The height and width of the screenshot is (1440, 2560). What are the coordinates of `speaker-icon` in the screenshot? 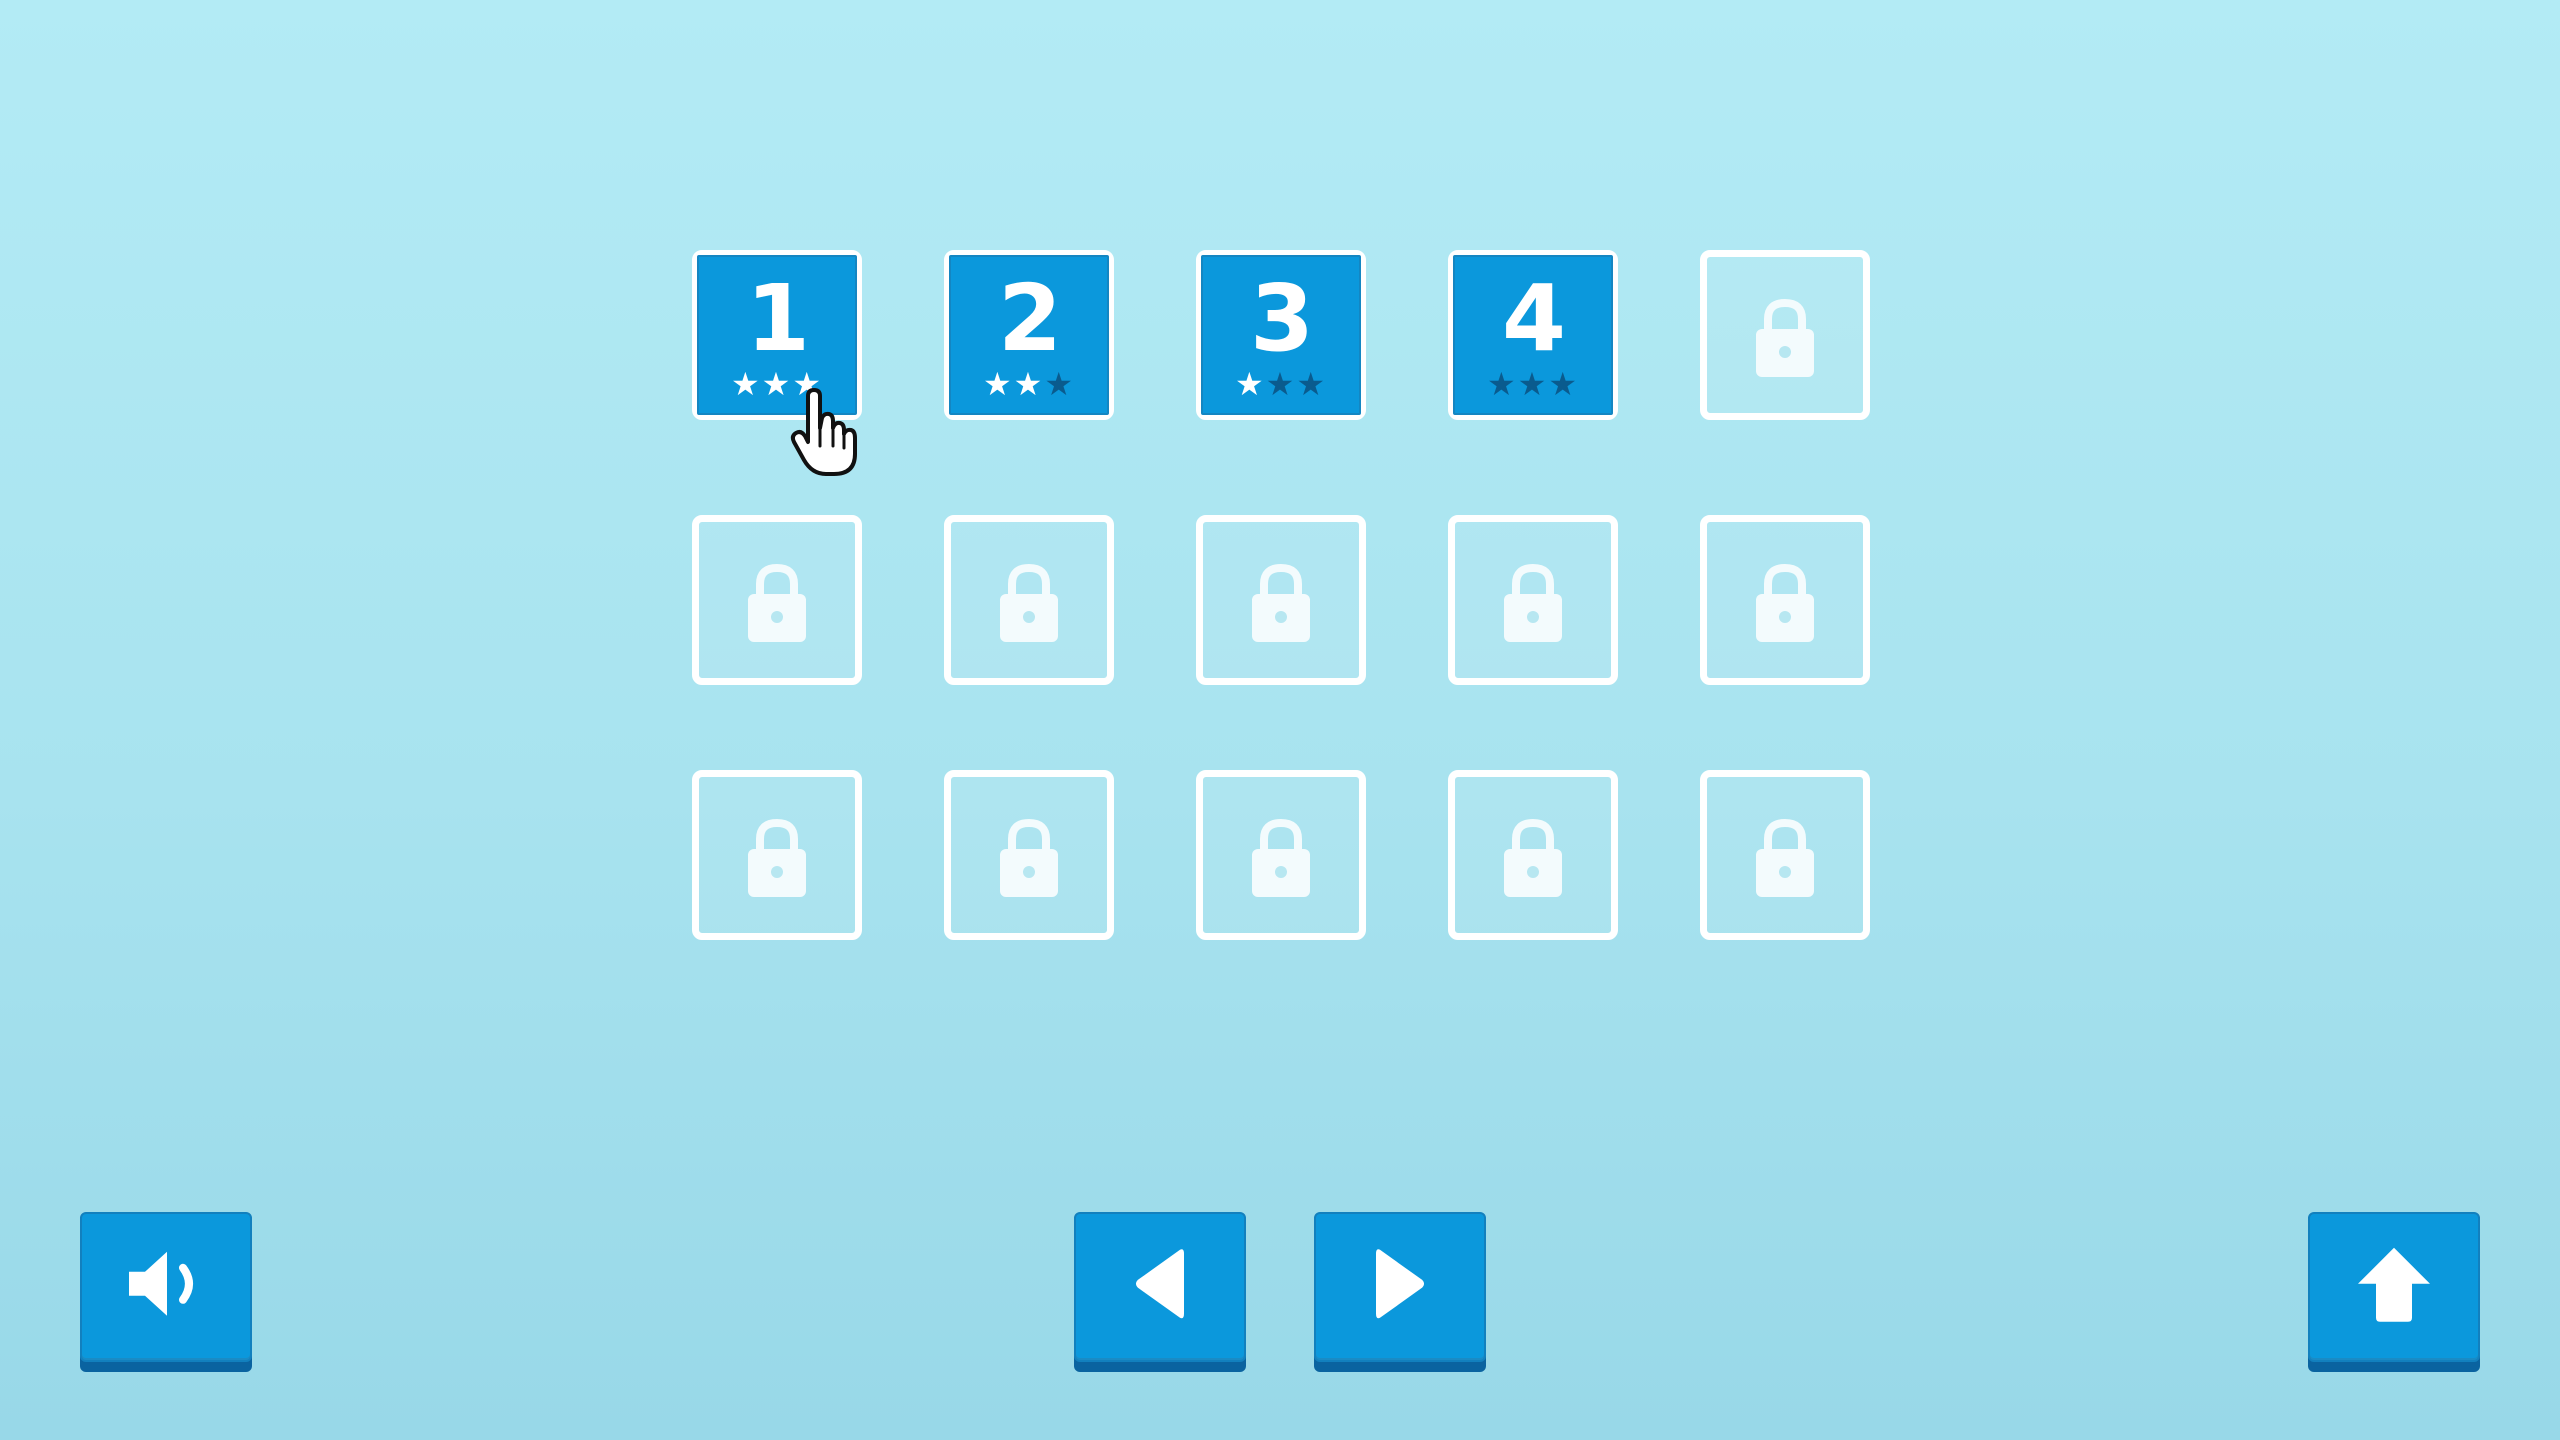 It's located at (161, 1283).